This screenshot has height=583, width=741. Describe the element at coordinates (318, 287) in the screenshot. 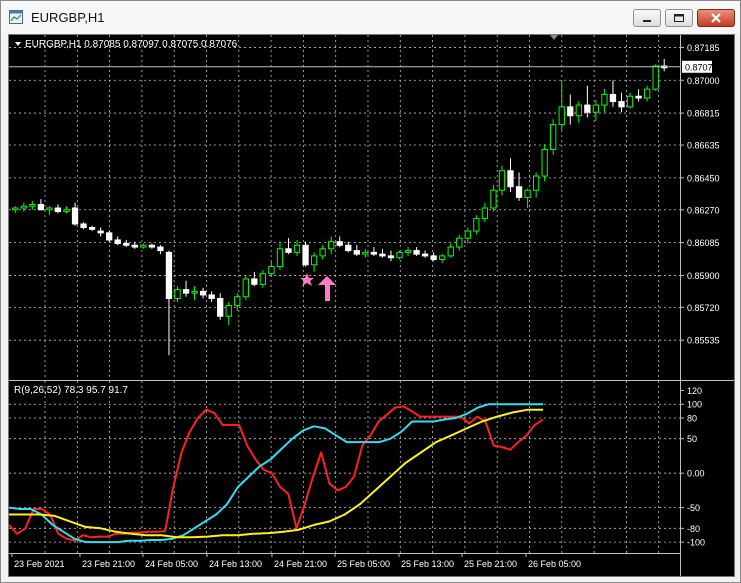

I see `signal-arrow-icon` at that location.